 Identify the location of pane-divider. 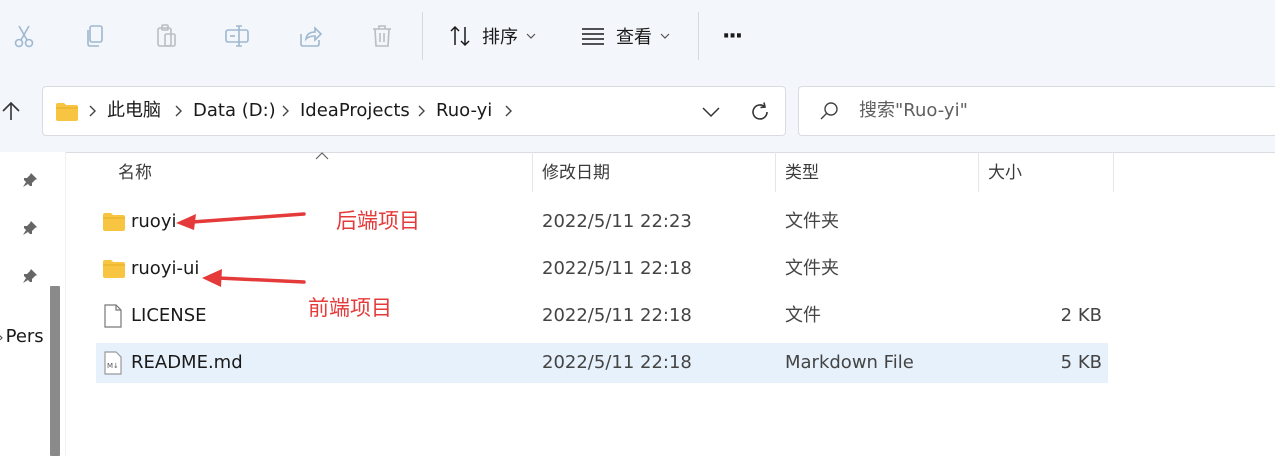
(65, 304).